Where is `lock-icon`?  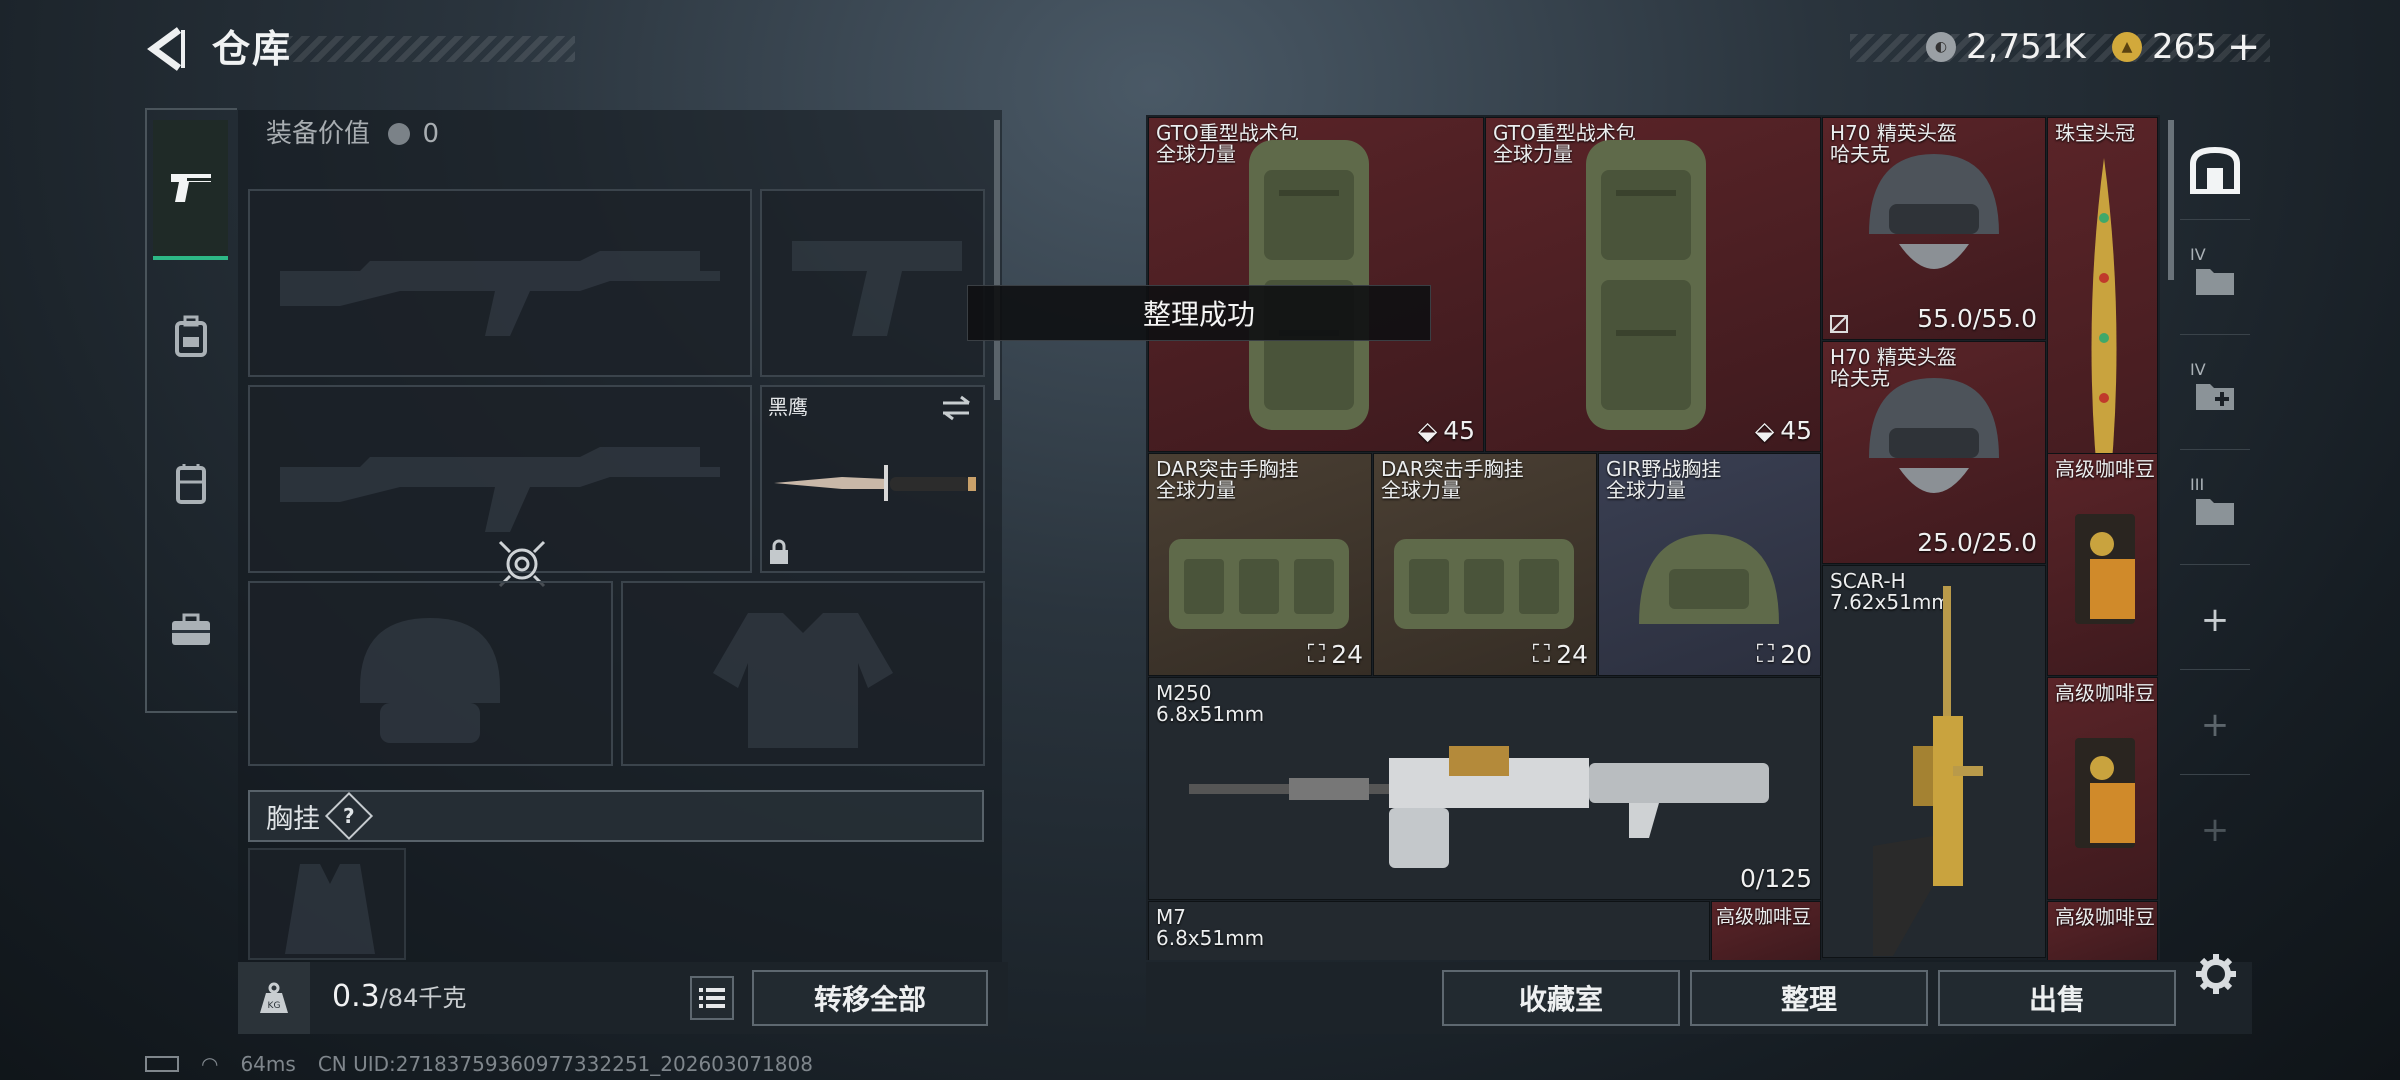 lock-icon is located at coordinates (779, 551).